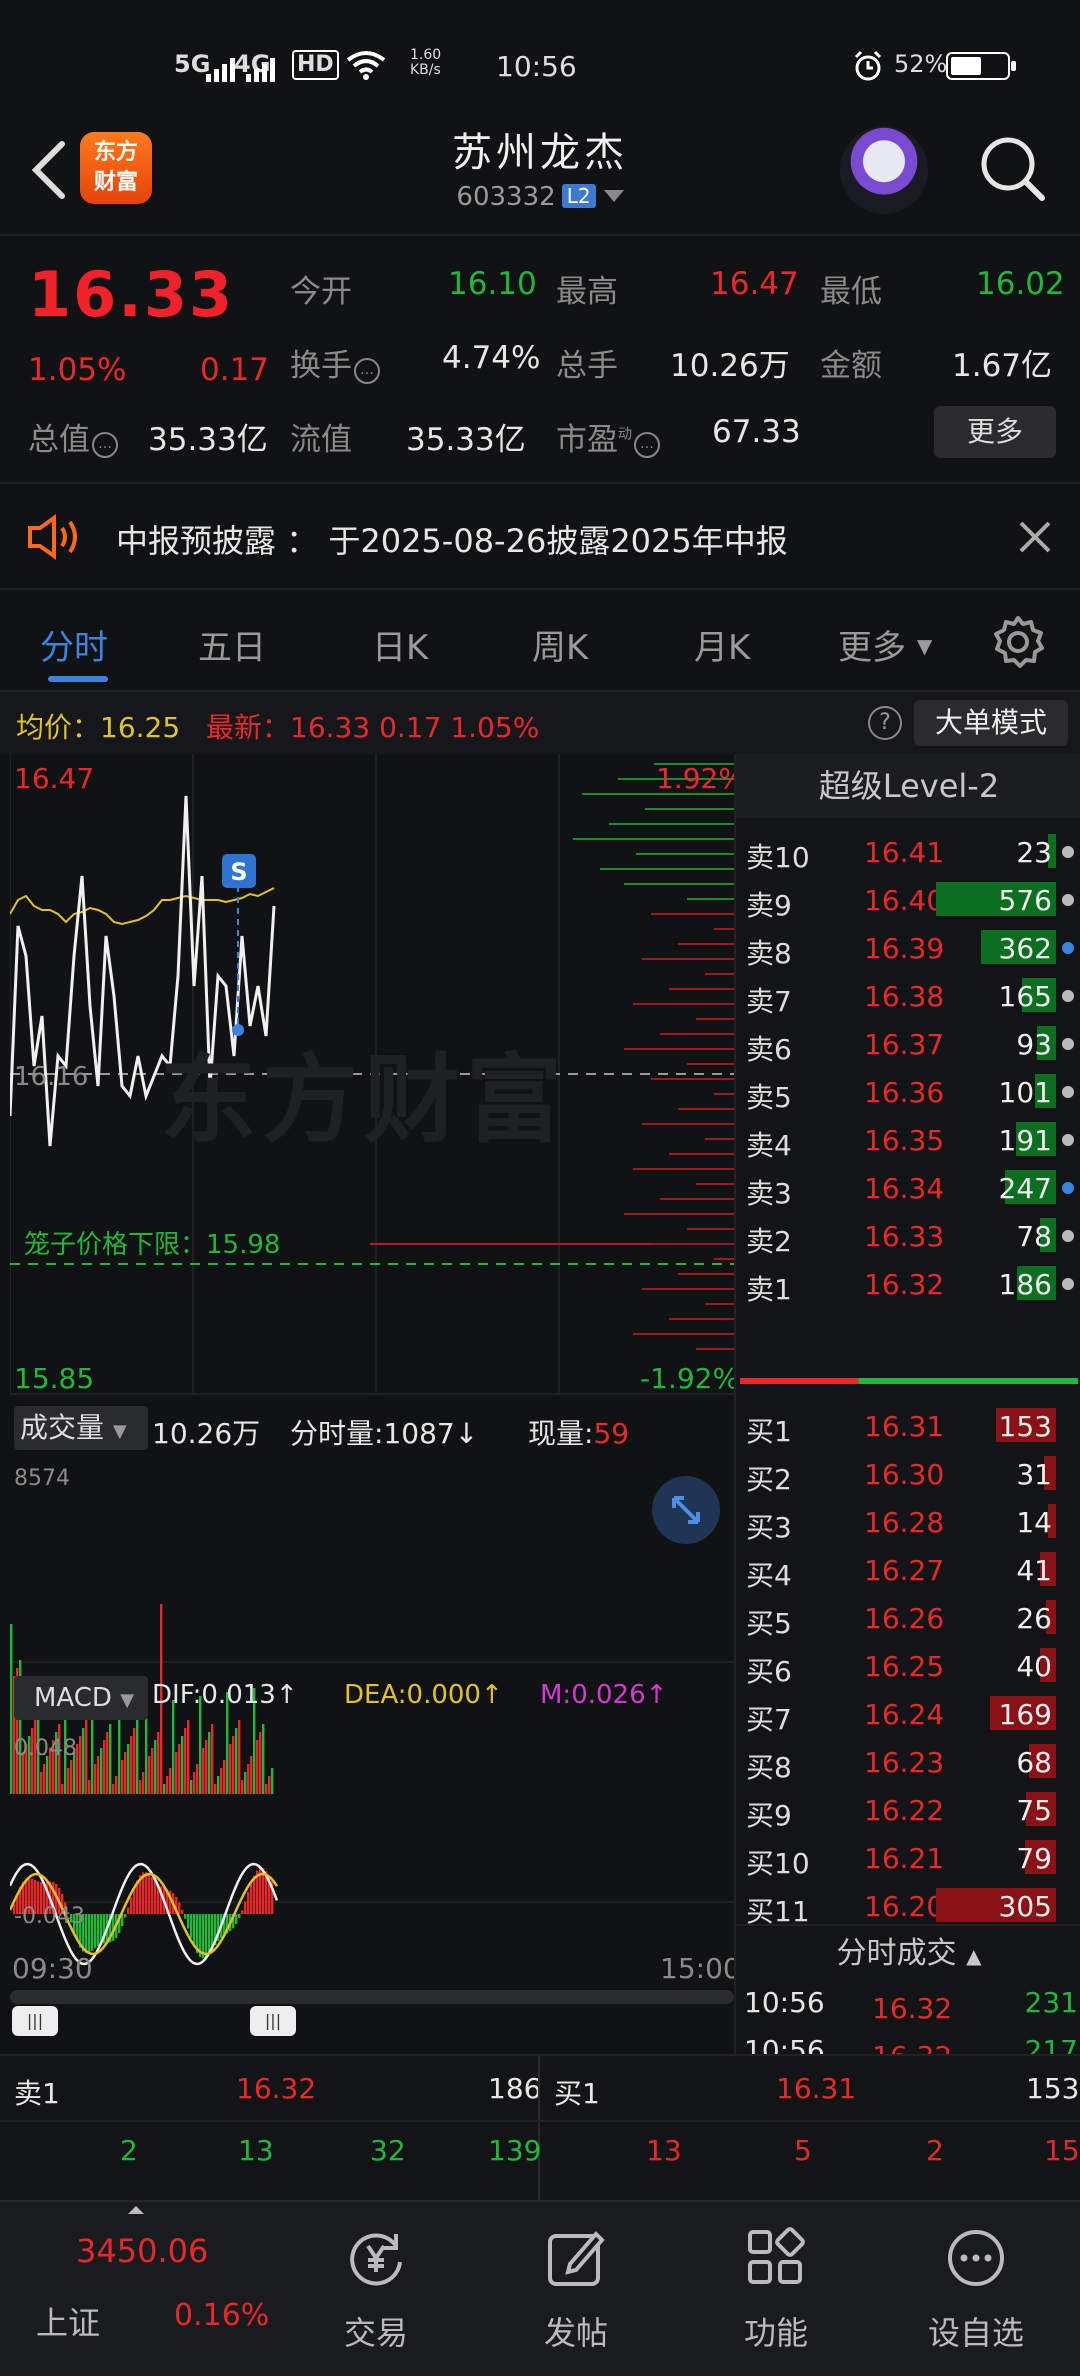 The image size is (1080, 2376). I want to click on nav-functions: 功能, so click(776, 2289).